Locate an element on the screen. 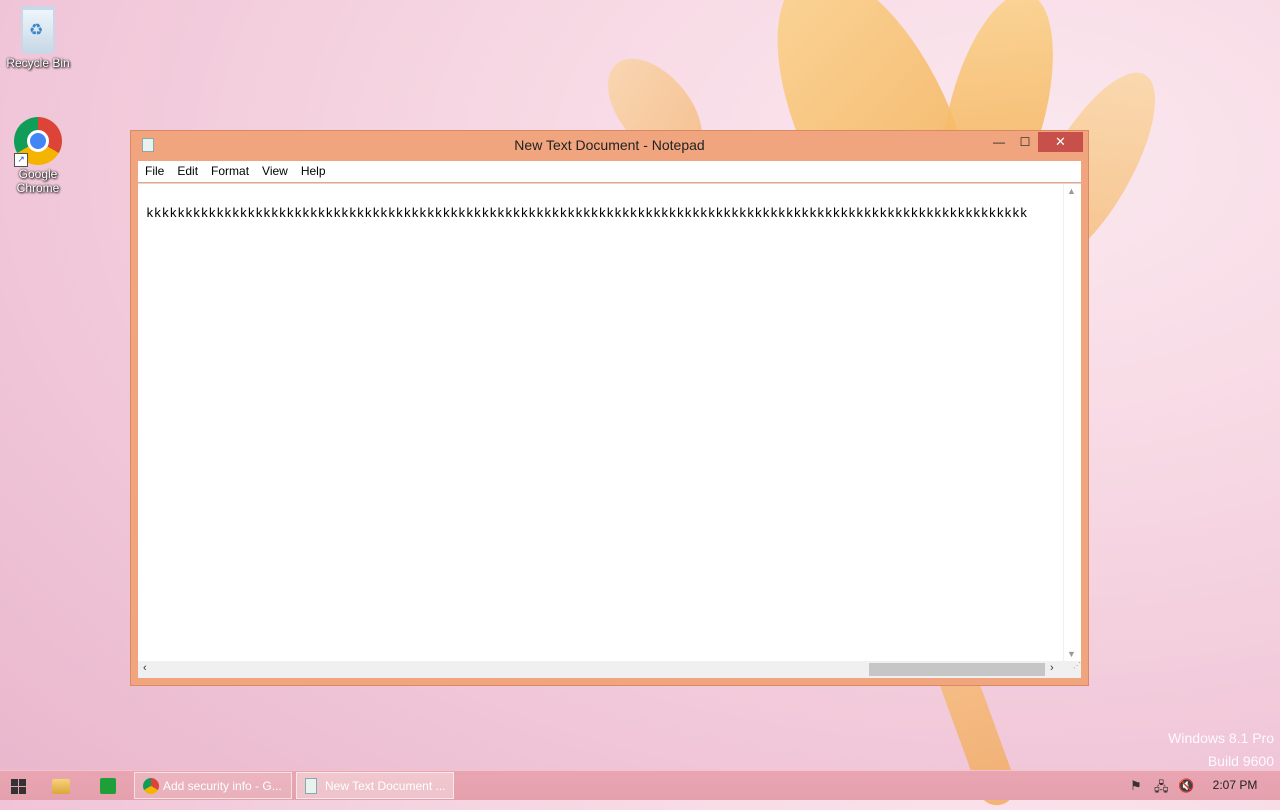 The width and height of the screenshot is (1280, 810). desktop-icon-google-chrome: ↗ Google Chrome is located at coordinates (38, 156).